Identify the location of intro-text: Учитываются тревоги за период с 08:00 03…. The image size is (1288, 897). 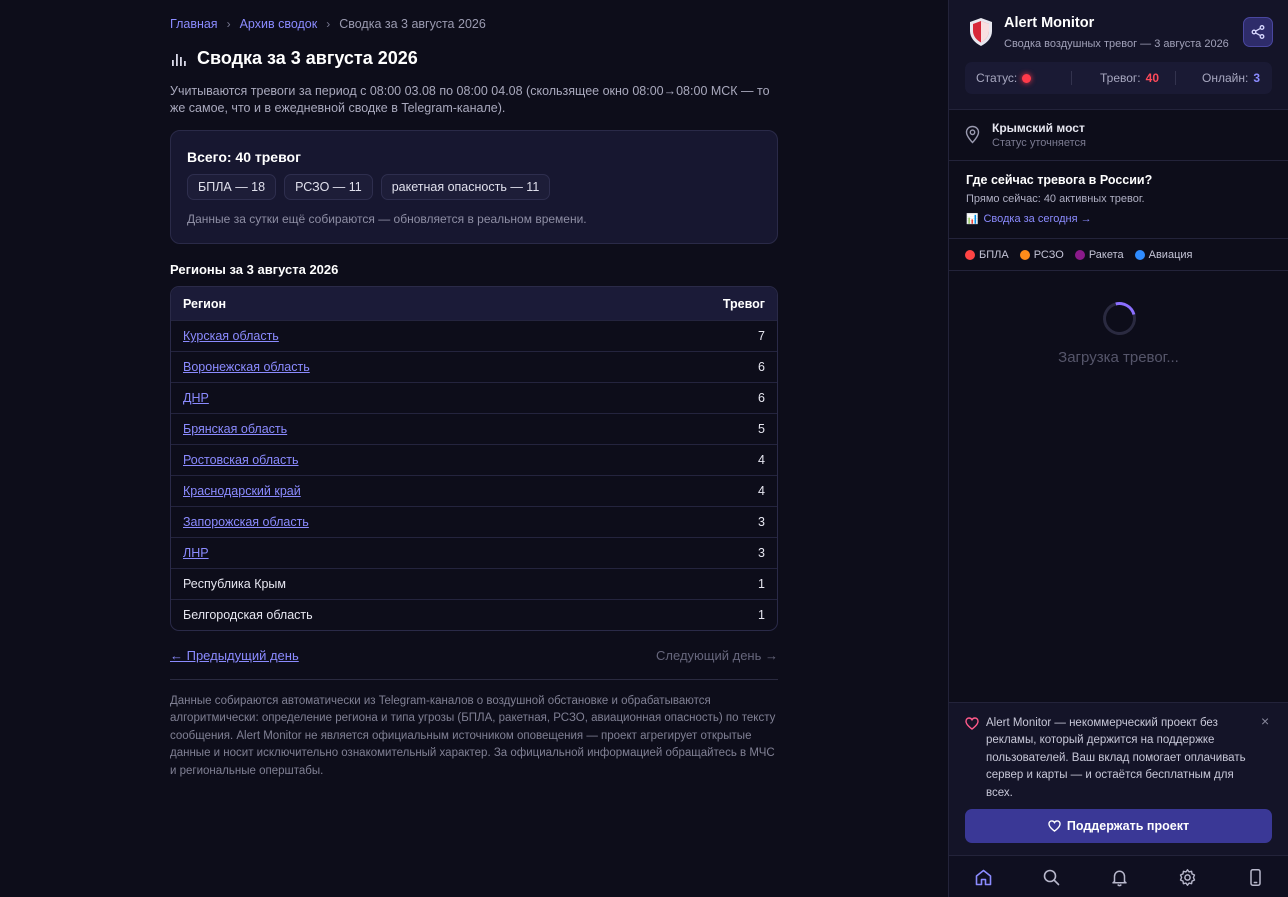
(470, 99).